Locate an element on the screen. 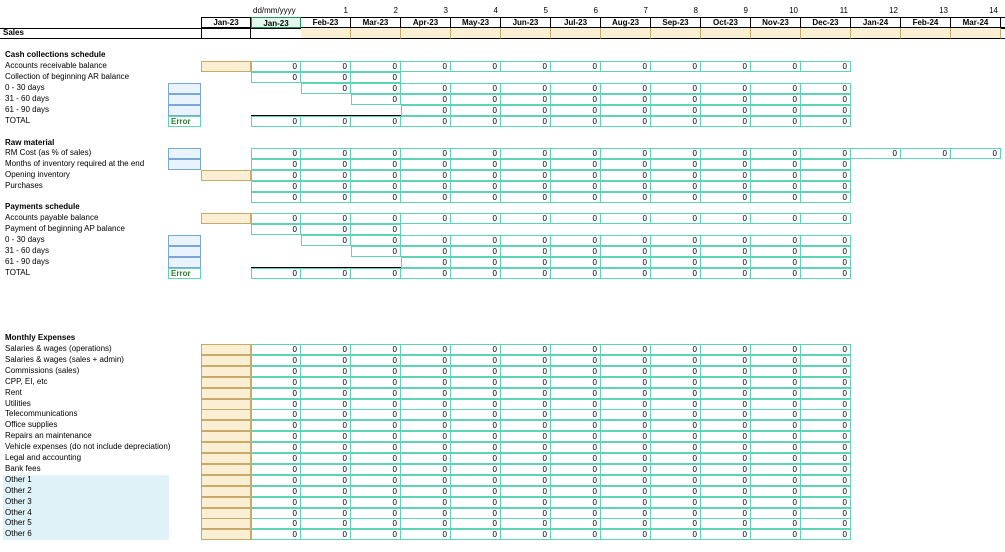 This screenshot has height=552, width=1005. month-header-cell: Feb-23 is located at coordinates (326, 22).